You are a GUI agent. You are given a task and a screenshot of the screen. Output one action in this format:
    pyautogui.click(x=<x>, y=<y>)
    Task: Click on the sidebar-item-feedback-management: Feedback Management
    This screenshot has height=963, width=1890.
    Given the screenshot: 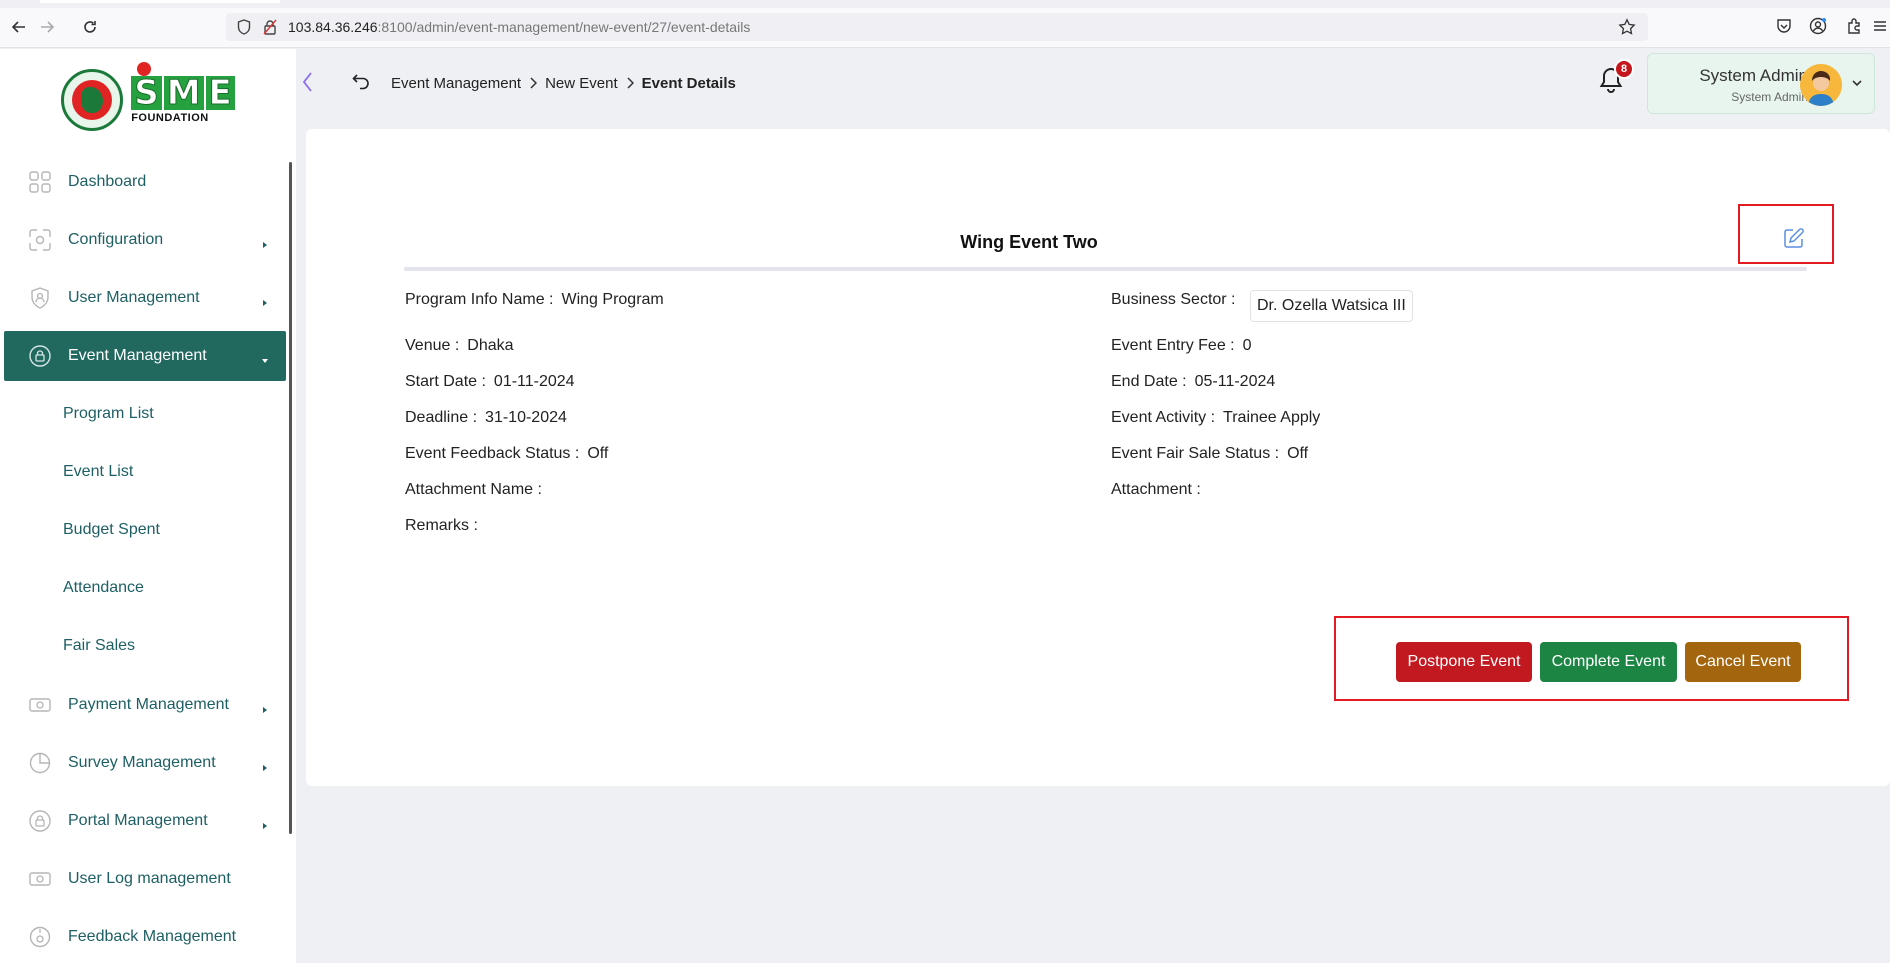 What is the action you would take?
    pyautogui.click(x=145, y=937)
    